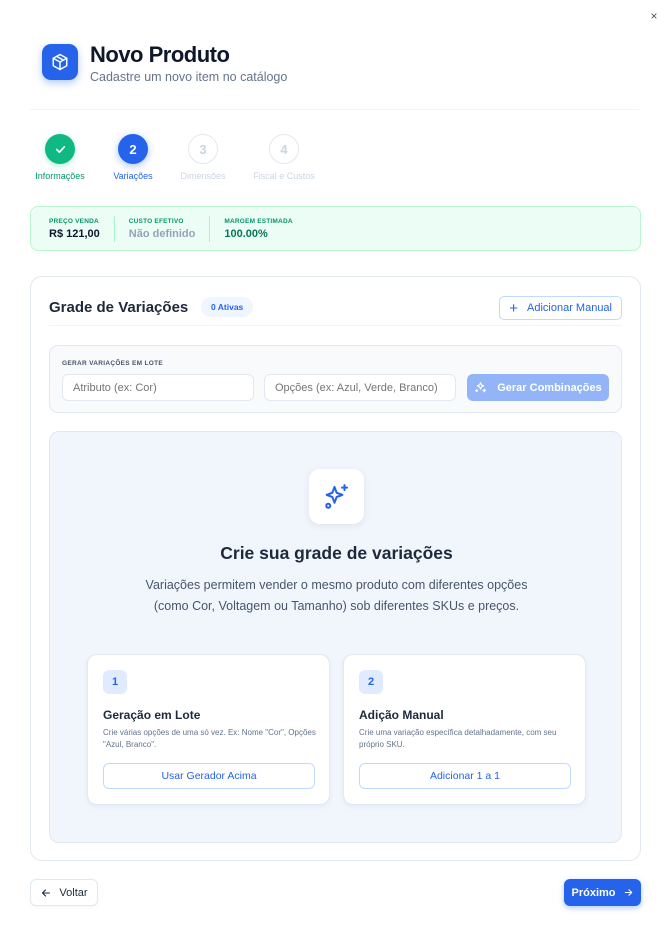 The width and height of the screenshot is (669, 941). What do you see at coordinates (401, 715) in the screenshot?
I see `option-title: Adição Manual` at bounding box center [401, 715].